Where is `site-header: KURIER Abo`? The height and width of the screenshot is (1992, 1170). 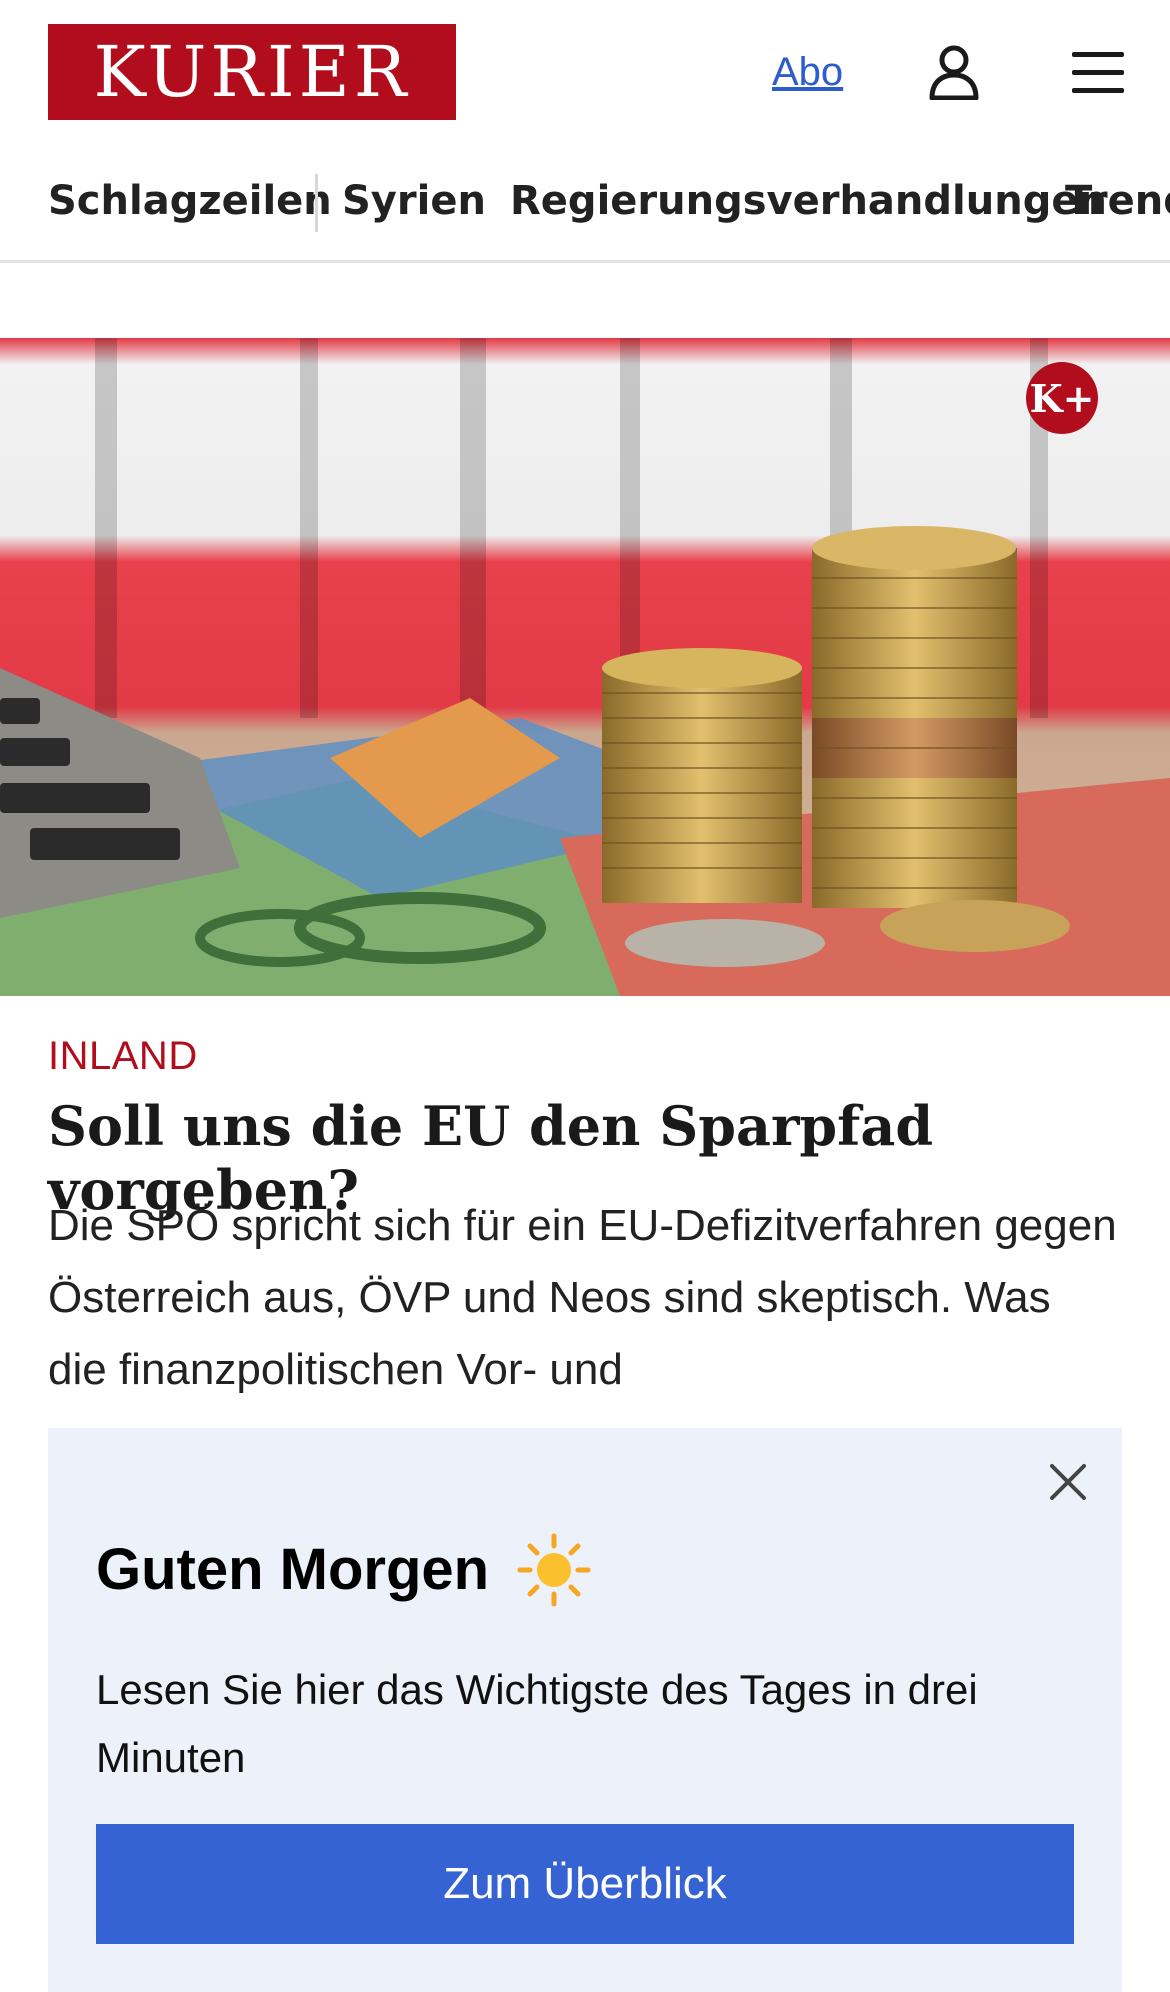
site-header: KURIER Abo is located at coordinates (585, 75).